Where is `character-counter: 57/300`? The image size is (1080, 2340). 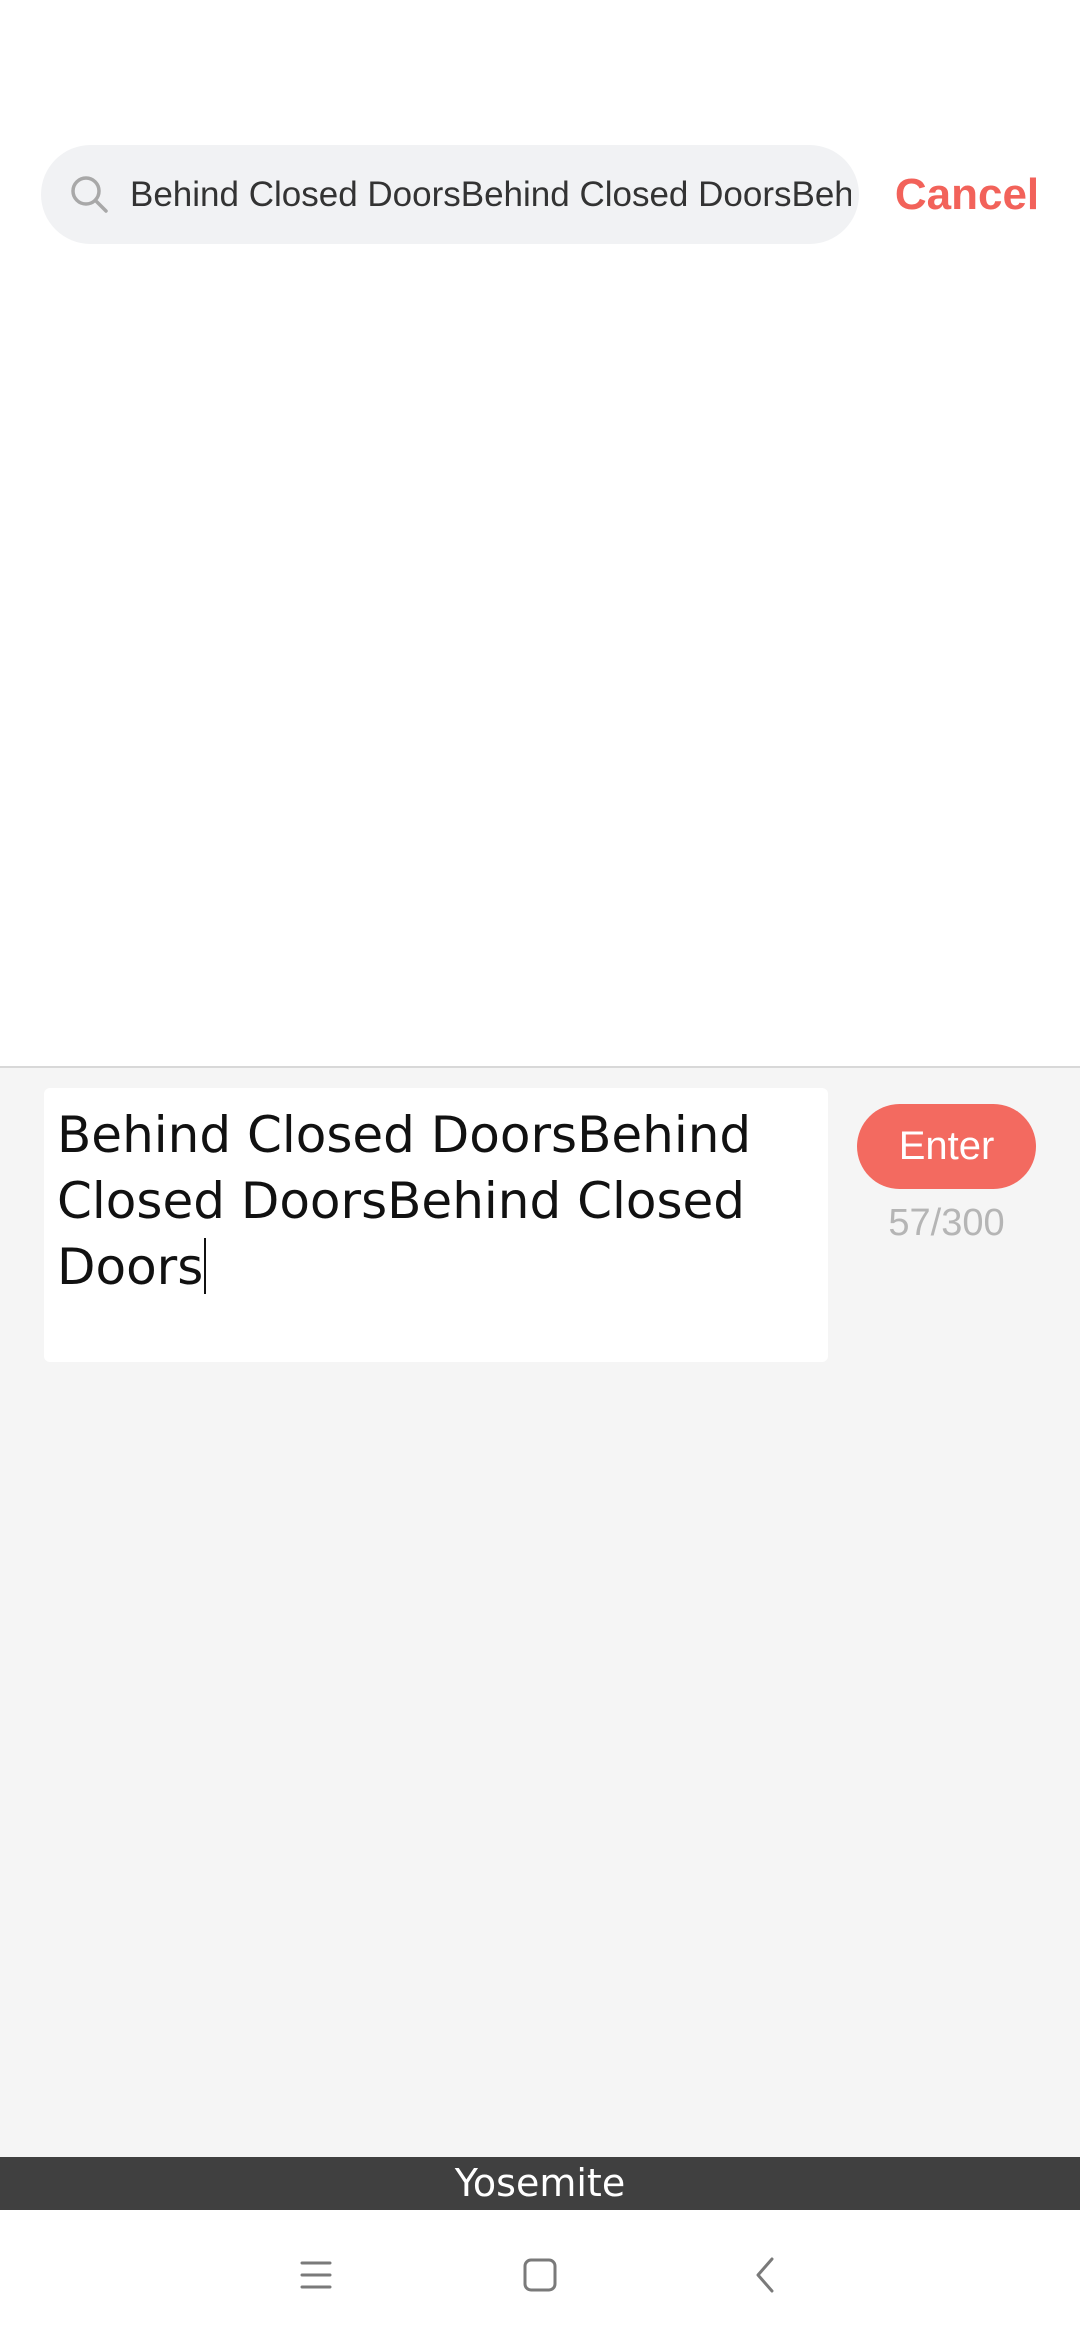
character-counter: 57/300 is located at coordinates (946, 1223).